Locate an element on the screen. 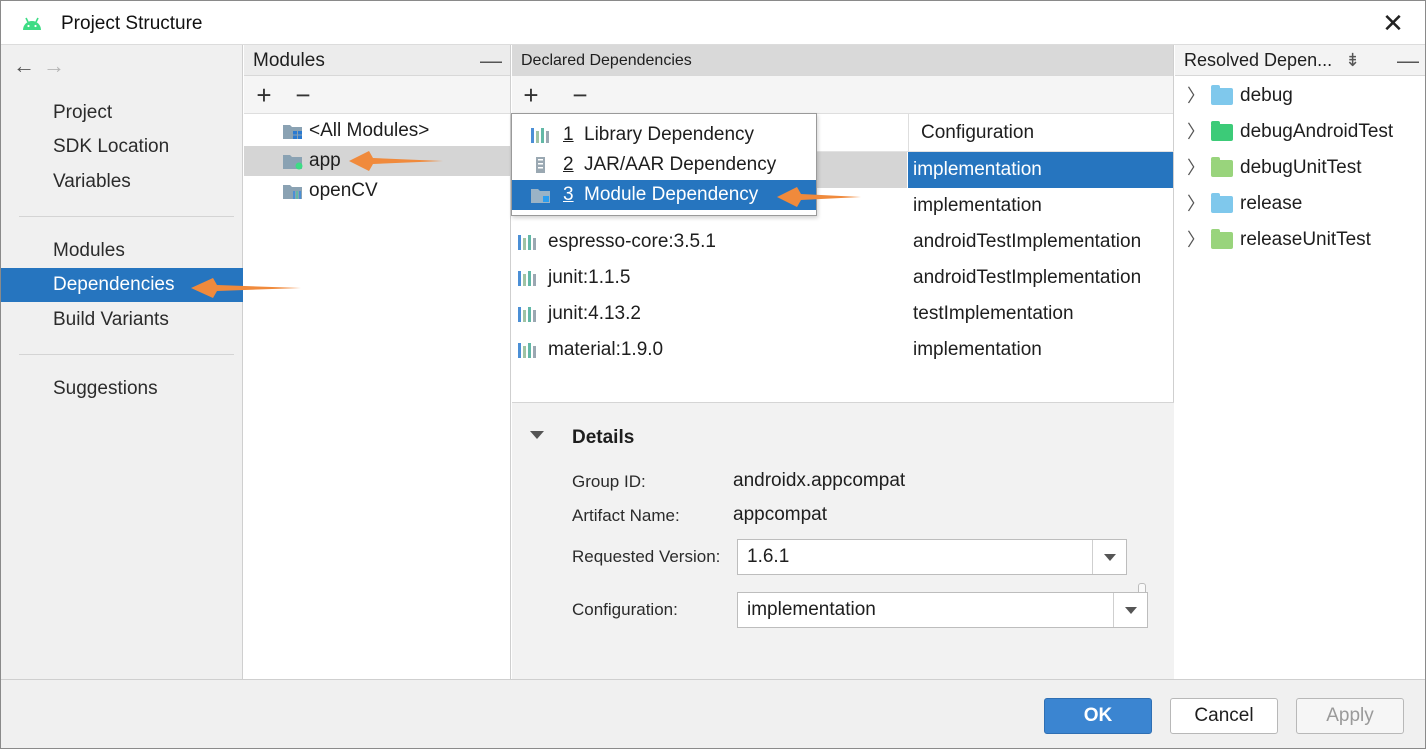 The width and height of the screenshot is (1426, 749). annotation-arrow-app is located at coordinates (396, 161).